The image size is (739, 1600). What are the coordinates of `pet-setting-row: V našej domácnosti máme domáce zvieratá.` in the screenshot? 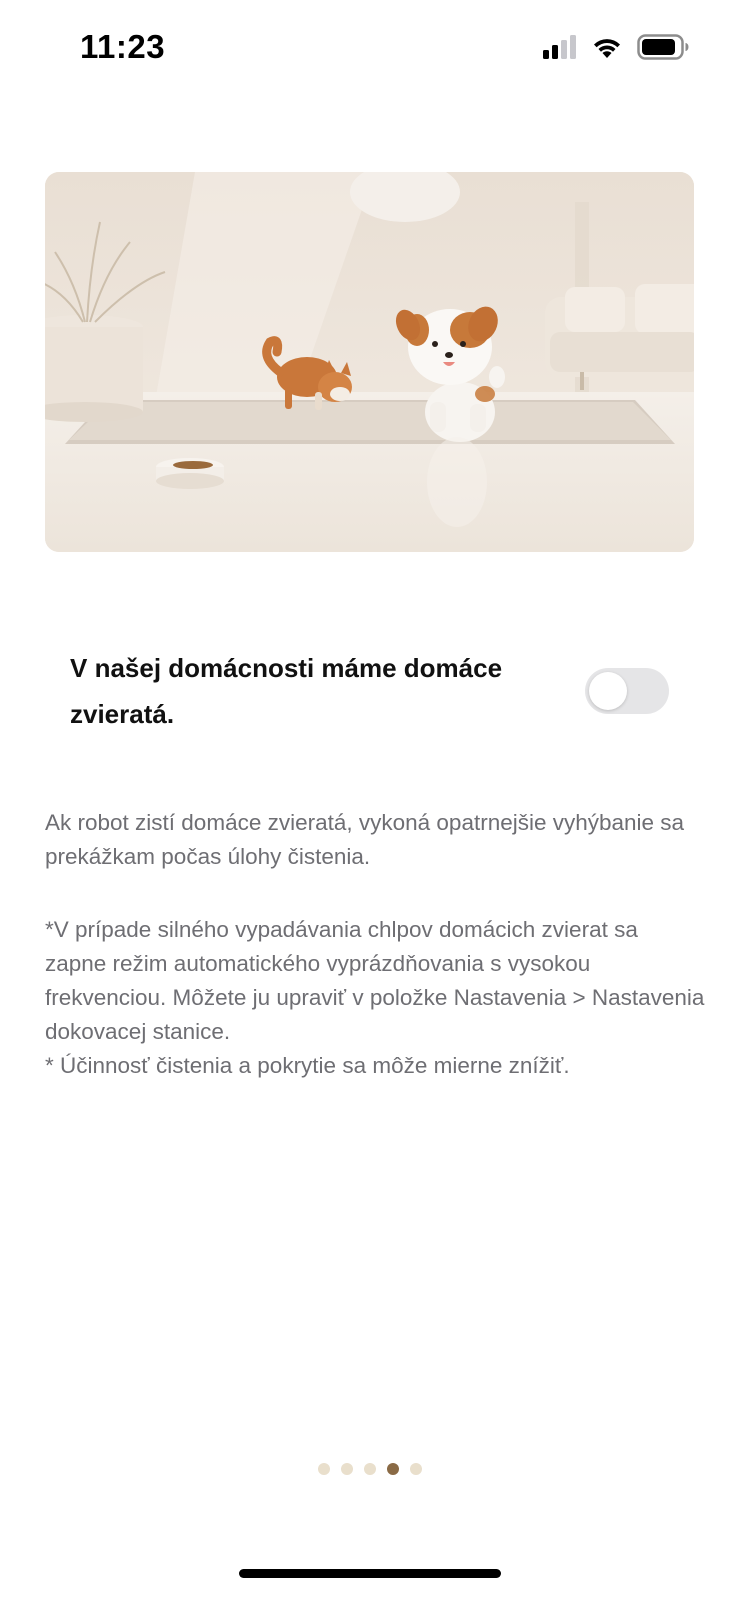 It's located at (370, 695).